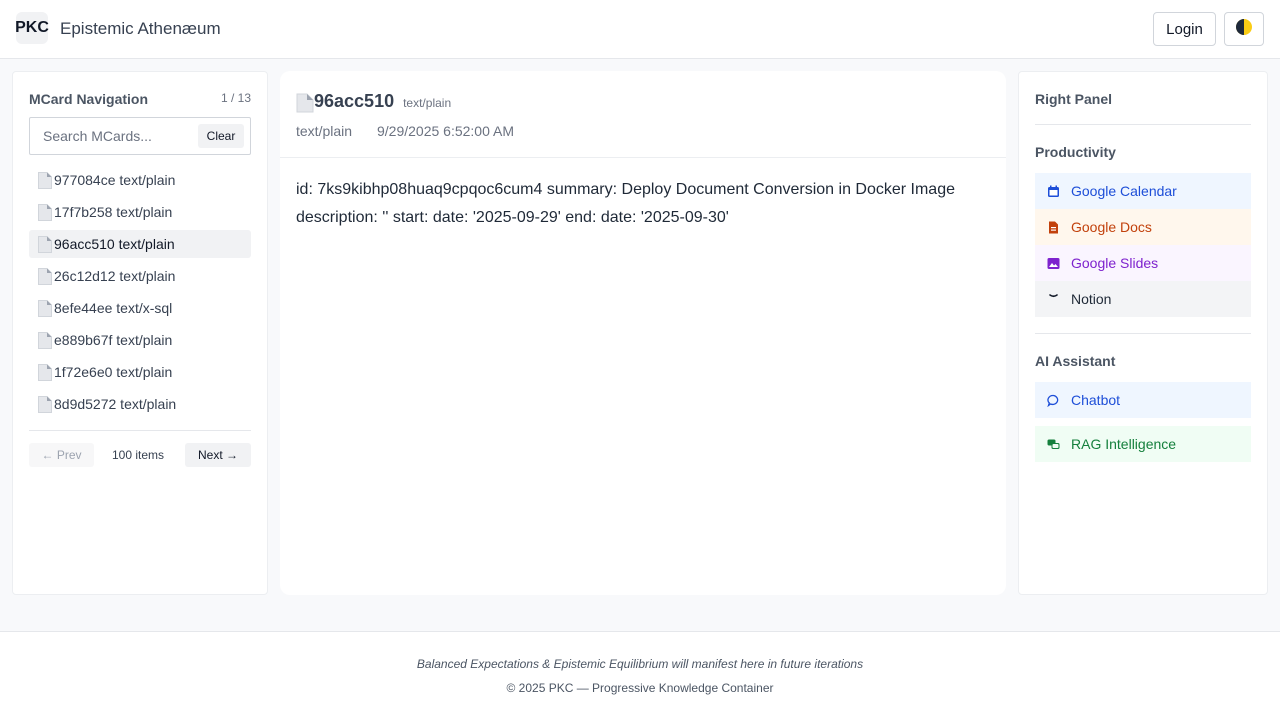  I want to click on mcard-list-item: 17f7b258 text/plain, so click(140, 212).